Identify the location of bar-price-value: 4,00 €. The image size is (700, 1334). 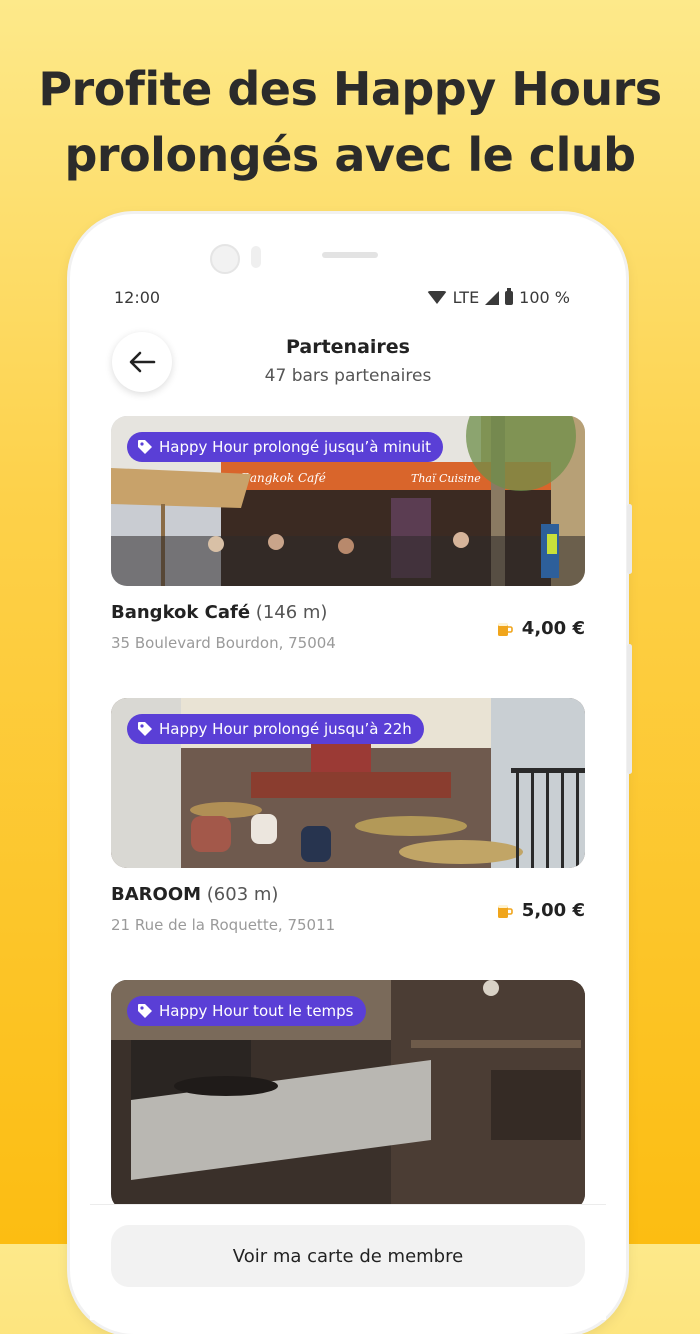
(553, 628).